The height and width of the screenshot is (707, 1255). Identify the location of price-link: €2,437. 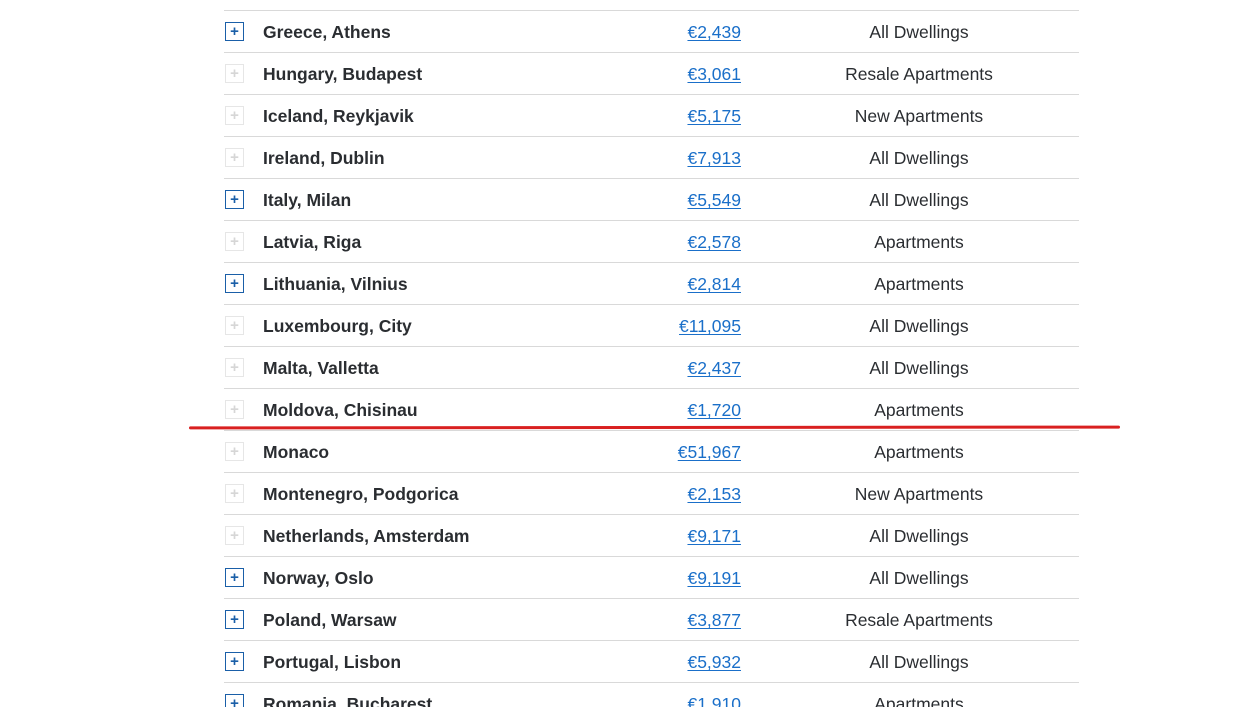
(714, 368).